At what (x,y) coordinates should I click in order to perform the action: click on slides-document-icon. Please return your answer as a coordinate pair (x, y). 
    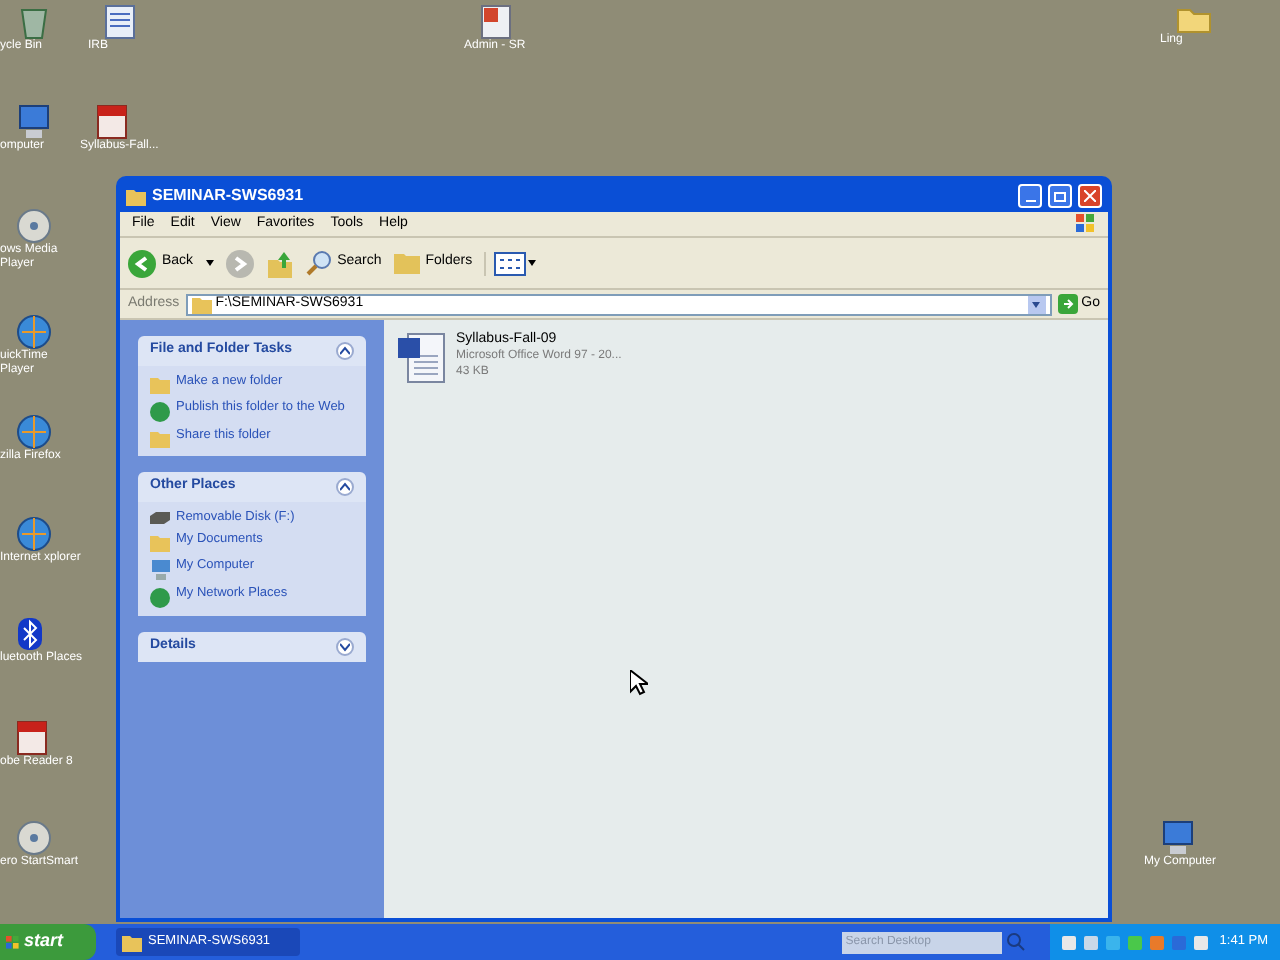
    Looking at the image, I should click on (496, 22).